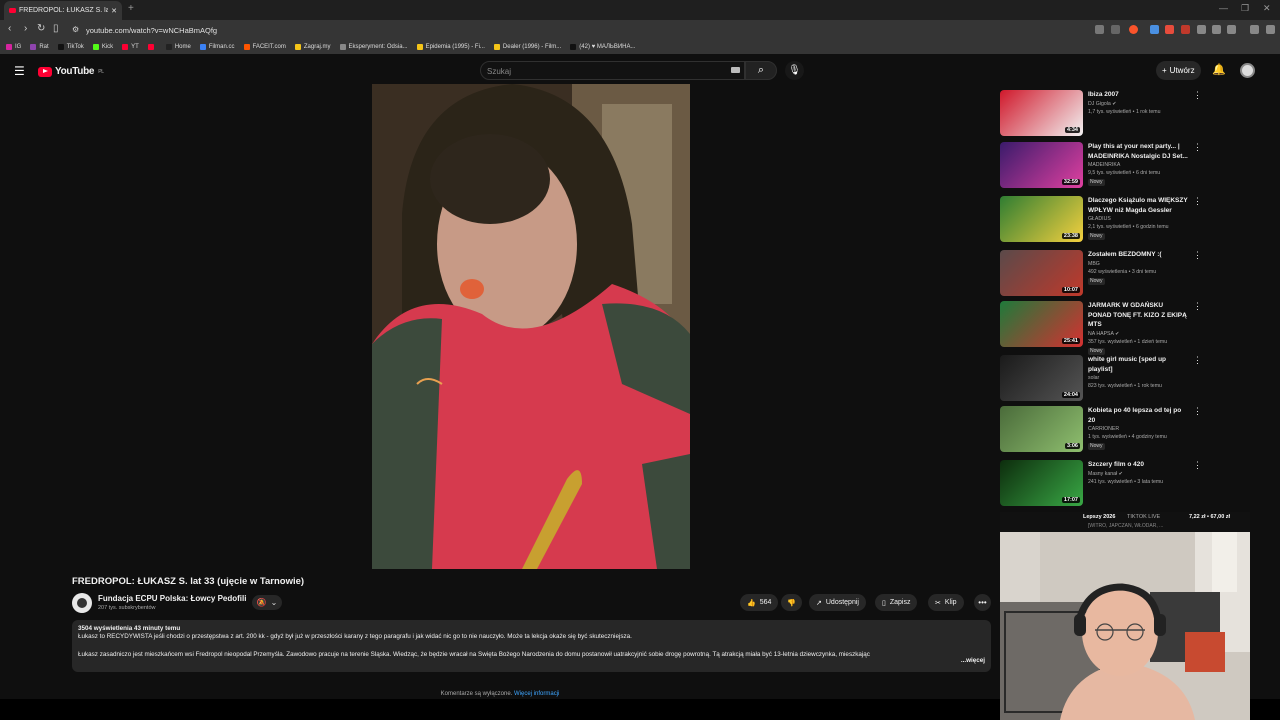  Describe the element at coordinates (41, 28) in the screenshot. I see `reload-icon: ↻` at that location.